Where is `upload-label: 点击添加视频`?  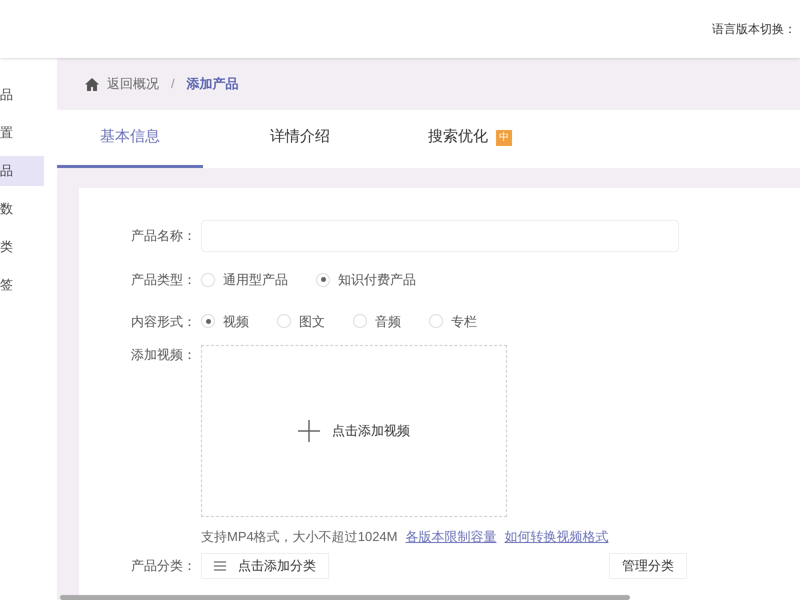
upload-label: 点击添加视频 is located at coordinates (371, 431).